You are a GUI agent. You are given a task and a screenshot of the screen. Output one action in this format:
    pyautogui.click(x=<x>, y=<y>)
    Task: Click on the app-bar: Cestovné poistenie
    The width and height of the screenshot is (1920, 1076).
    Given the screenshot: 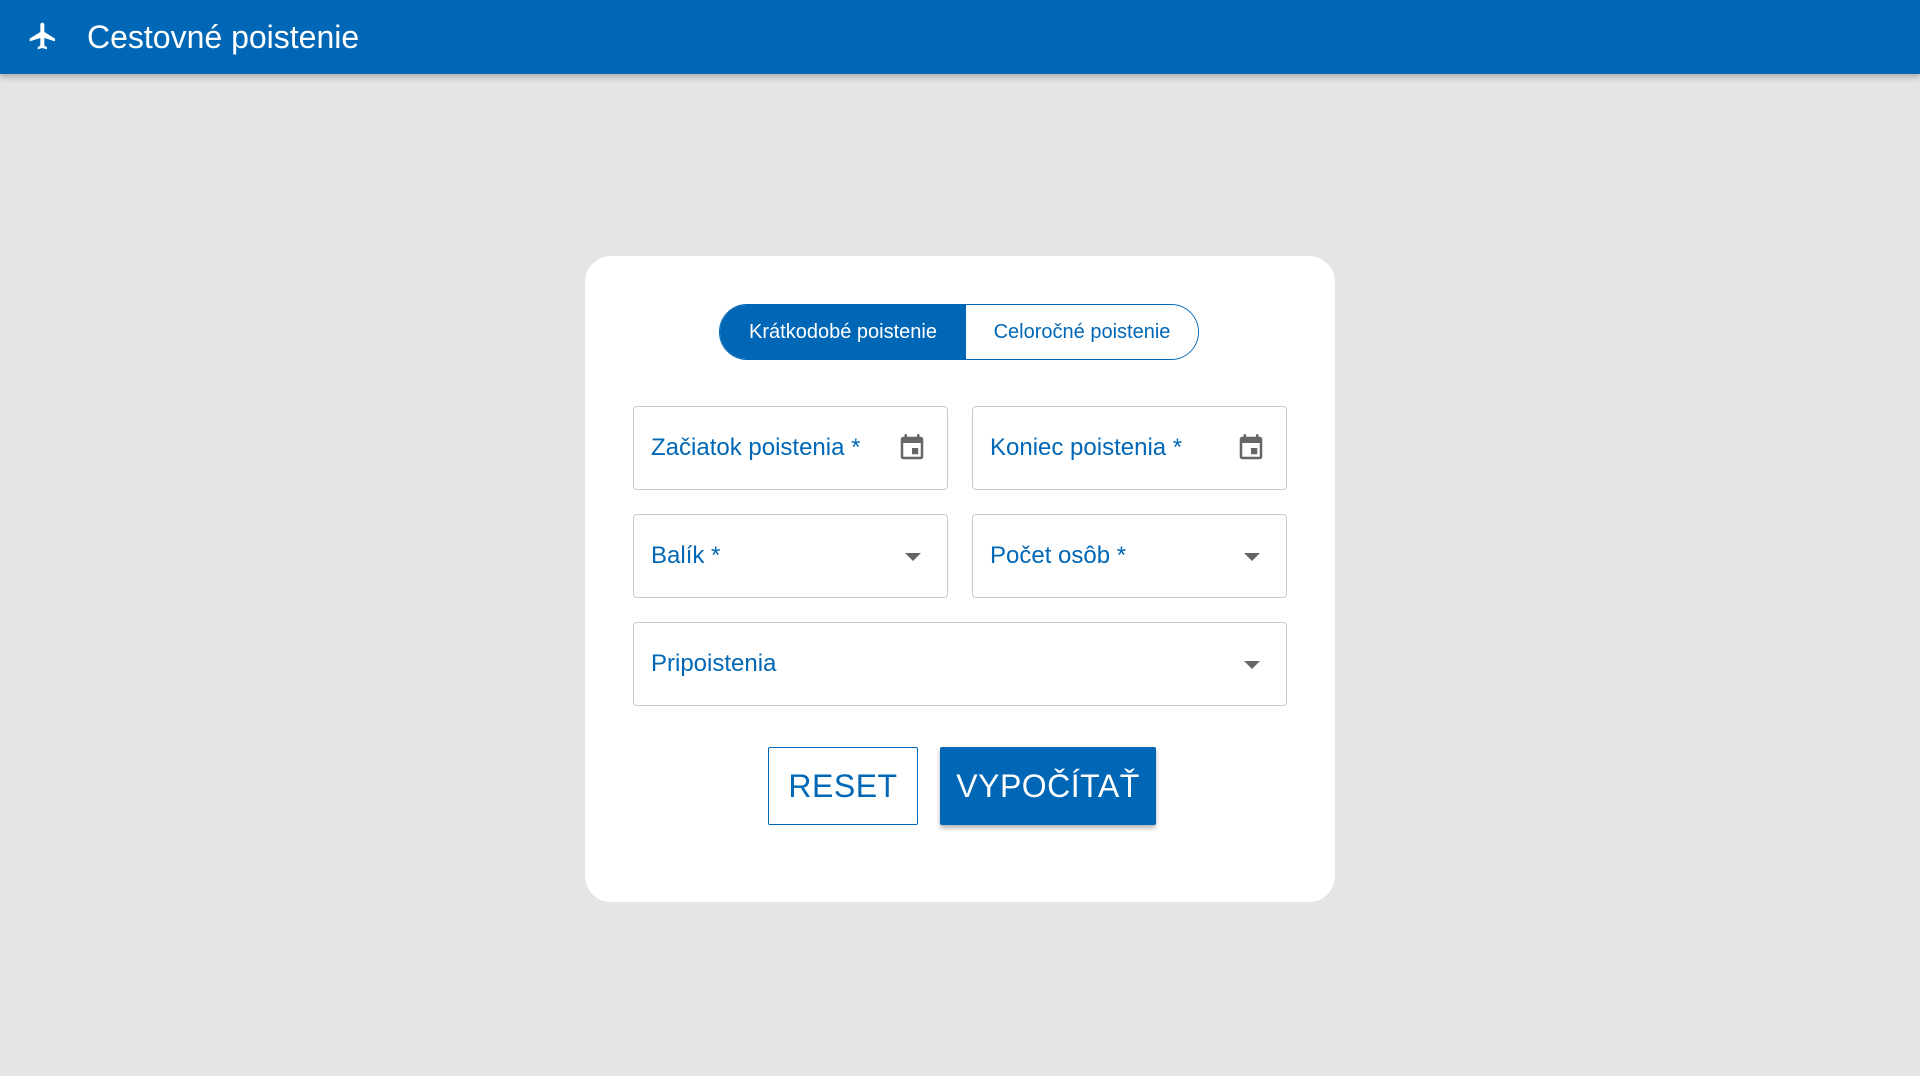 What is the action you would take?
    pyautogui.click(x=960, y=37)
    